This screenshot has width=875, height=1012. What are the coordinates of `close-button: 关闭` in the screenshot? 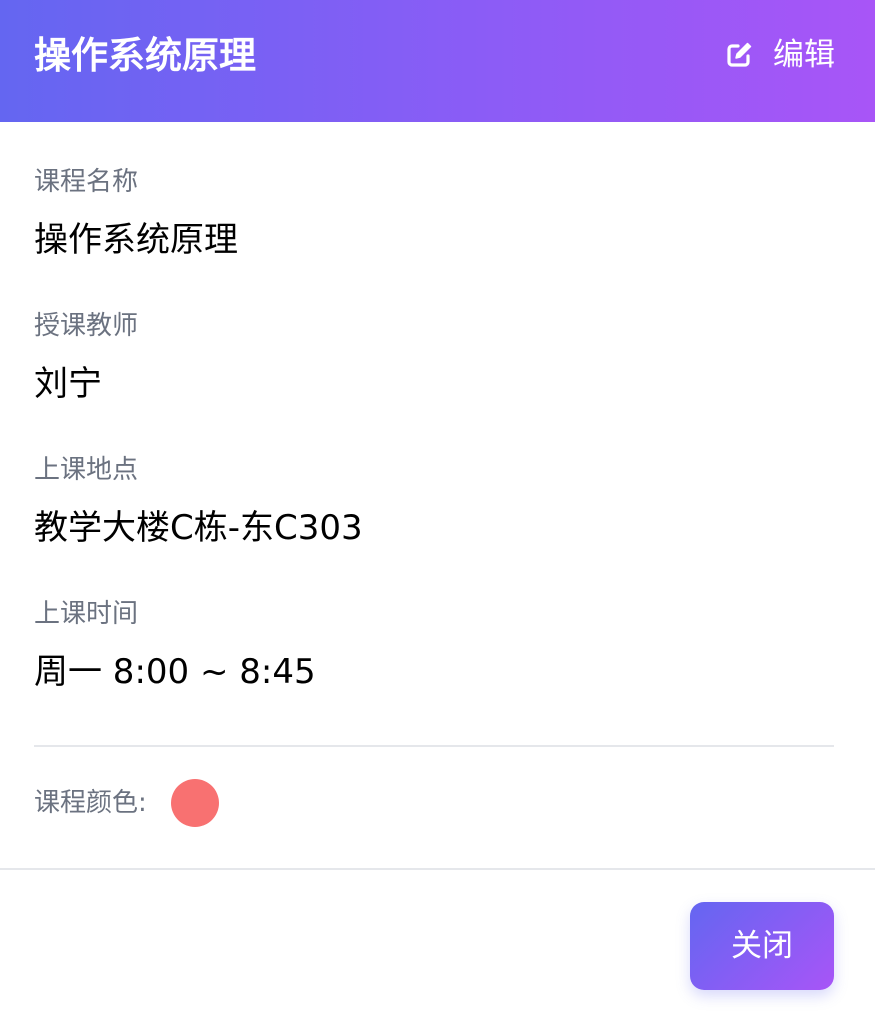 It's located at (762, 946).